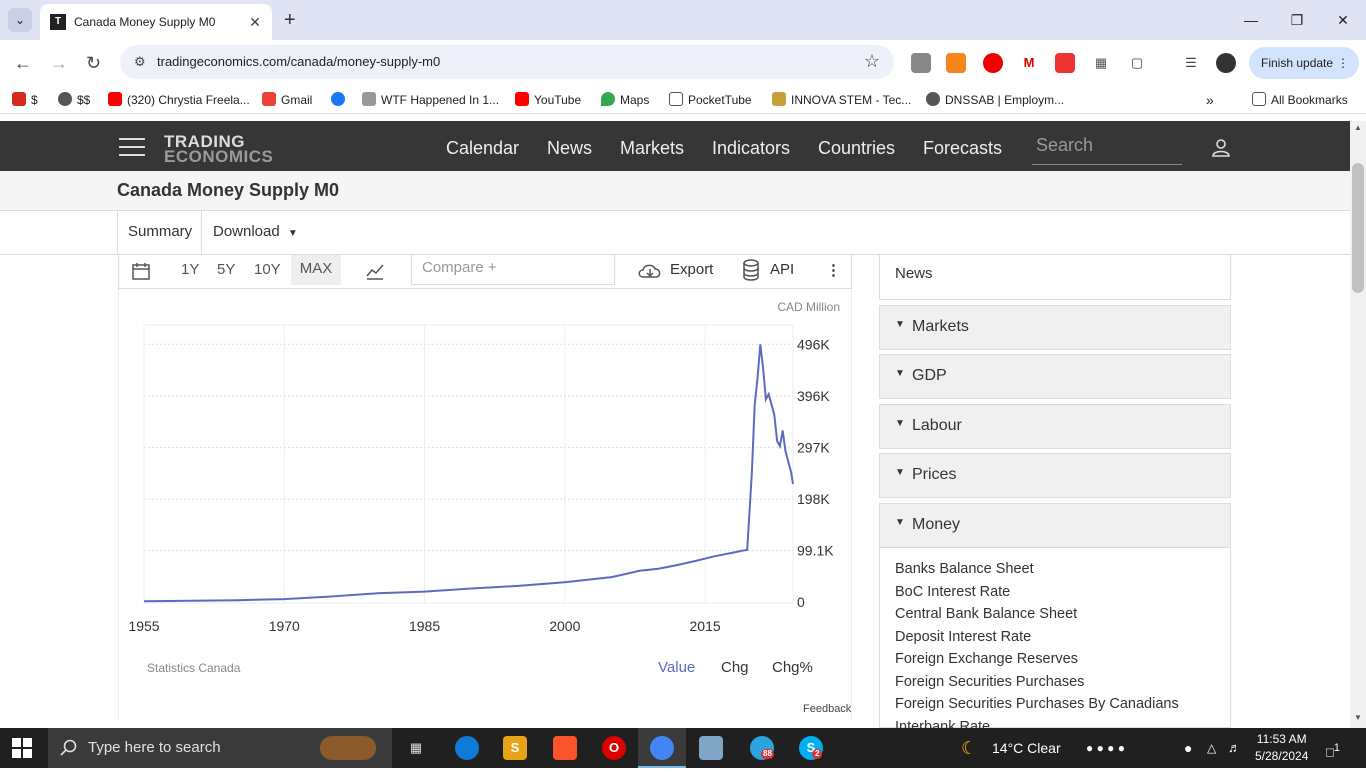  Describe the element at coordinates (652, 148) in the screenshot. I see `nav-markets: Markets` at that location.